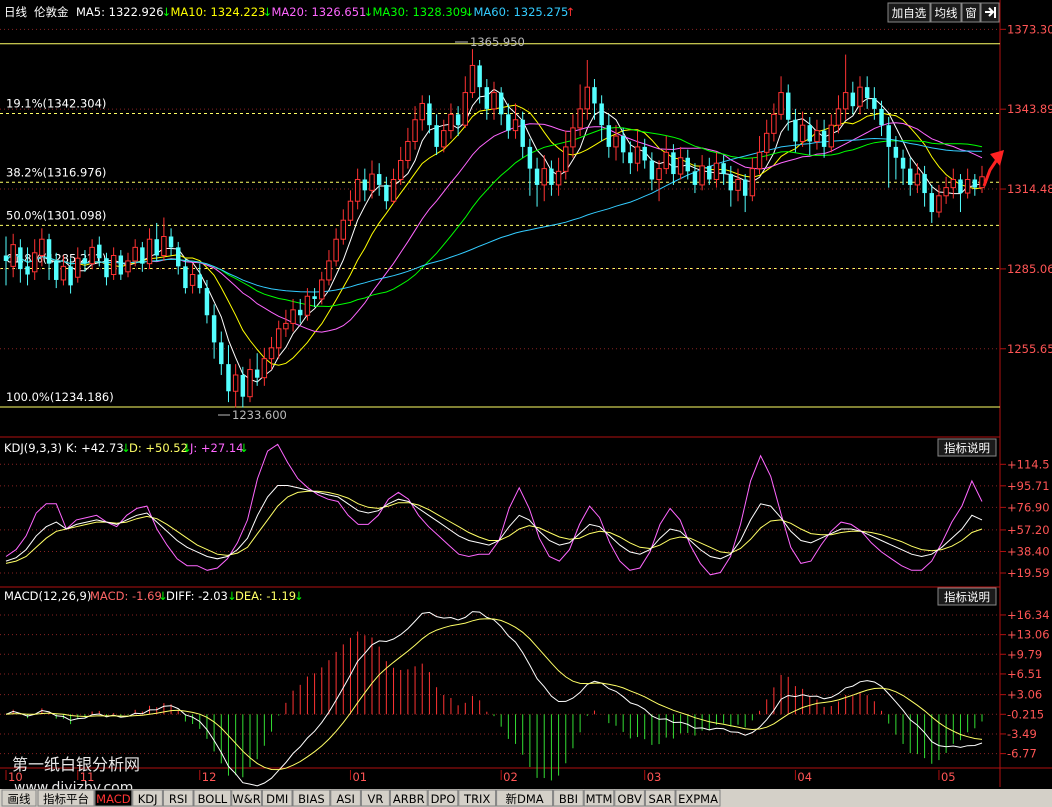 This screenshot has width=1052, height=807. I want to click on svg-text: MACD: -1.69, so click(126, 596).